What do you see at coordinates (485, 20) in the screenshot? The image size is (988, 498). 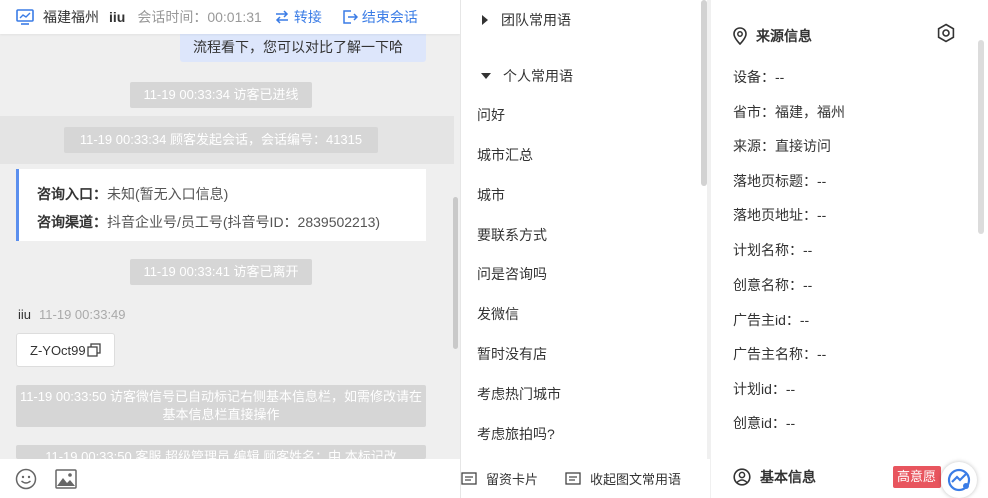 I see `caret-right-icon` at bounding box center [485, 20].